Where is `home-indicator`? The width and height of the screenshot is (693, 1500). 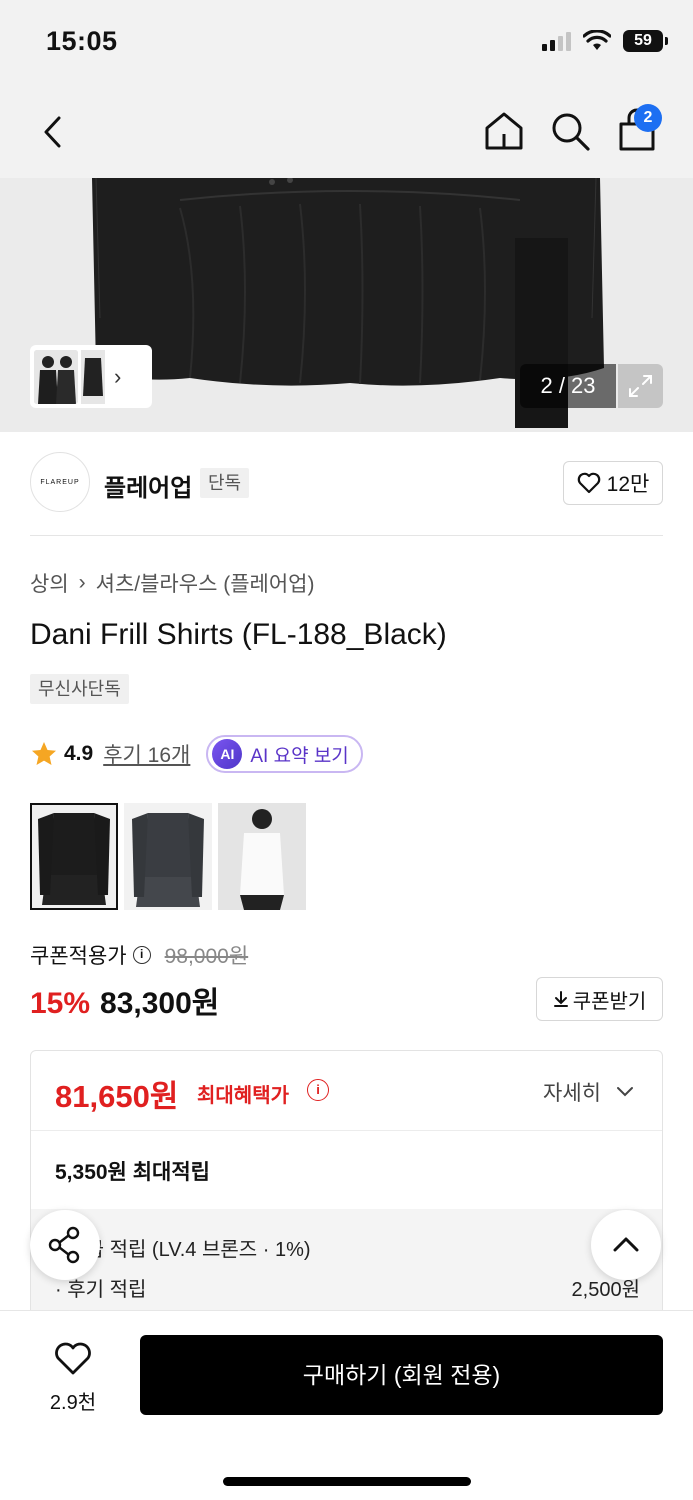 home-indicator is located at coordinates (347, 1481).